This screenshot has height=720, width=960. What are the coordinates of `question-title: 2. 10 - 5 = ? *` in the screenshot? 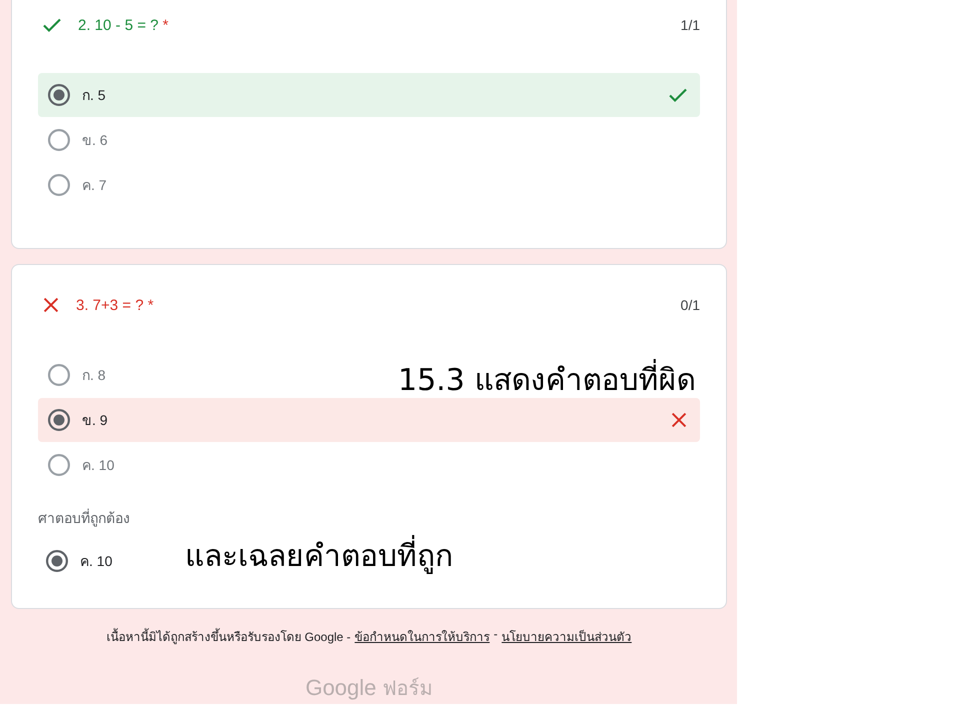 It's located at (124, 25).